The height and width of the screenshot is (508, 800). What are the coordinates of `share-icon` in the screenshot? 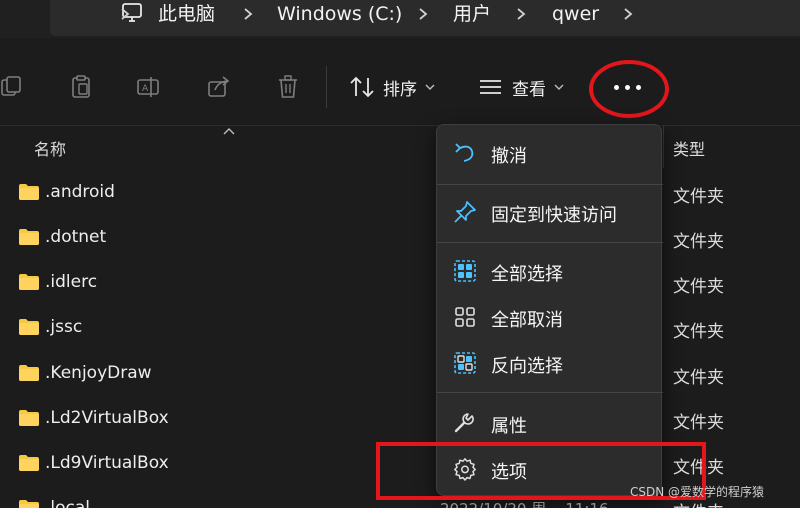 It's located at (219, 87).